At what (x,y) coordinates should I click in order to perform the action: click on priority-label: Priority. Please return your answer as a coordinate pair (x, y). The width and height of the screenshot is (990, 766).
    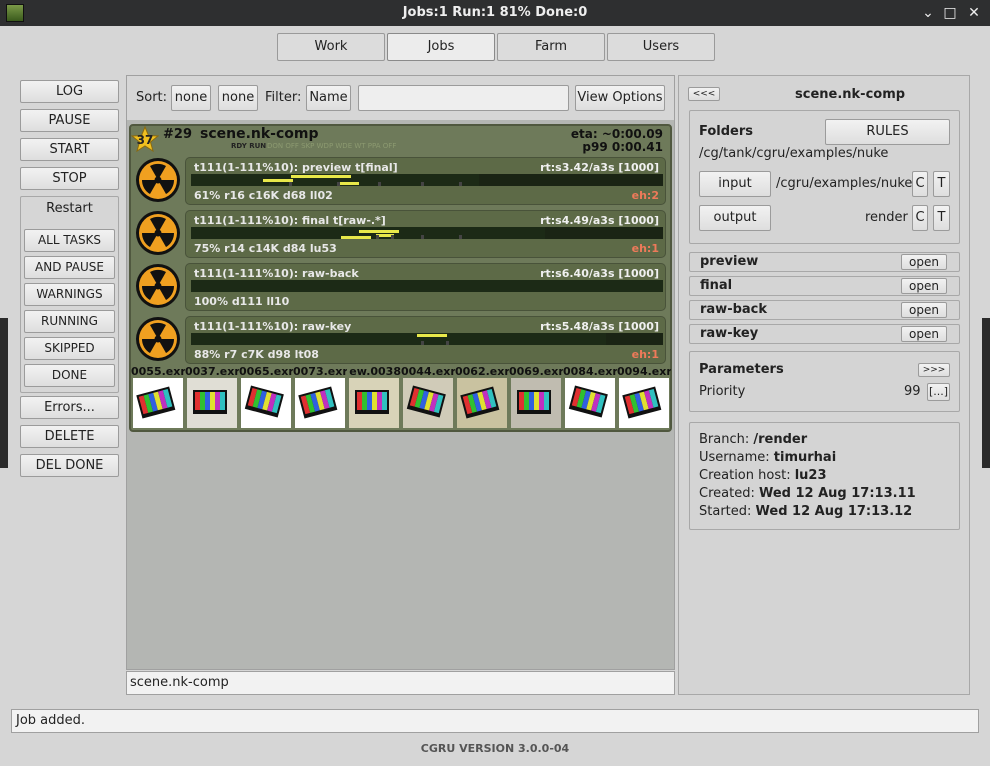
    Looking at the image, I should click on (722, 391).